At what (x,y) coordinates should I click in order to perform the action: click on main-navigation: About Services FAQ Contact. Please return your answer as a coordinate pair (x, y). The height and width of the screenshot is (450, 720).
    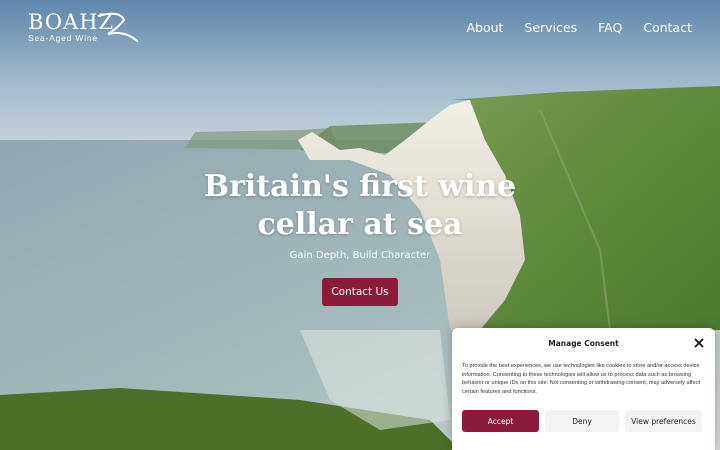
    Looking at the image, I should click on (579, 27).